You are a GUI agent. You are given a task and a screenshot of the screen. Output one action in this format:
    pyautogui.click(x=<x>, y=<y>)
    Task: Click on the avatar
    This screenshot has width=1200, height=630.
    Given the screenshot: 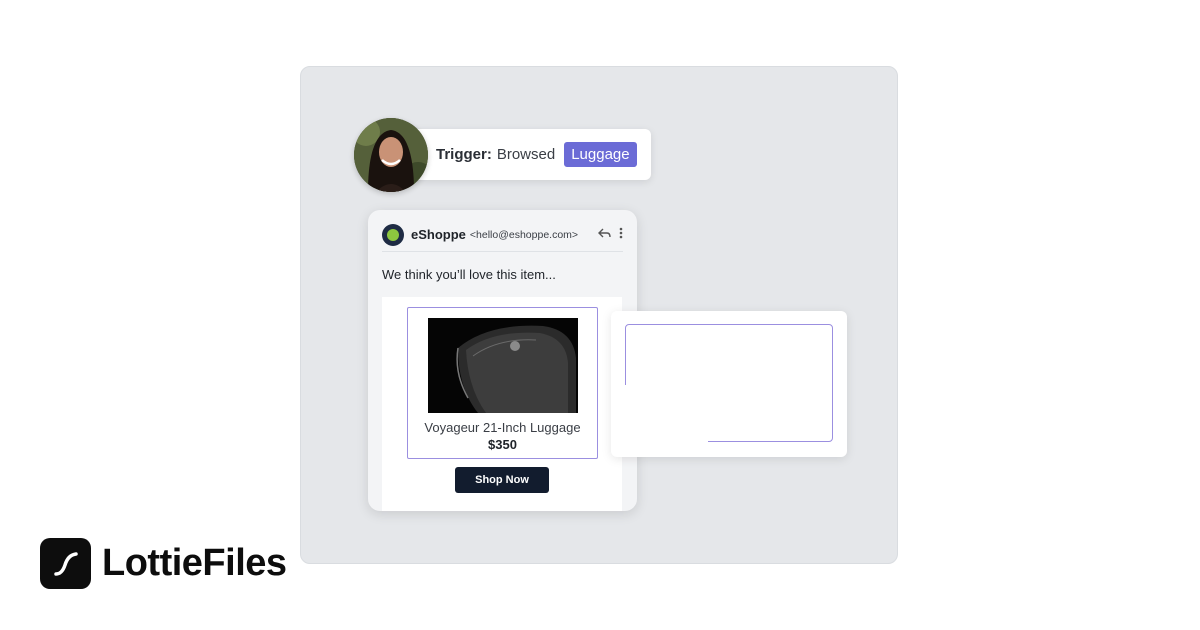 What is the action you would take?
    pyautogui.click(x=391, y=155)
    